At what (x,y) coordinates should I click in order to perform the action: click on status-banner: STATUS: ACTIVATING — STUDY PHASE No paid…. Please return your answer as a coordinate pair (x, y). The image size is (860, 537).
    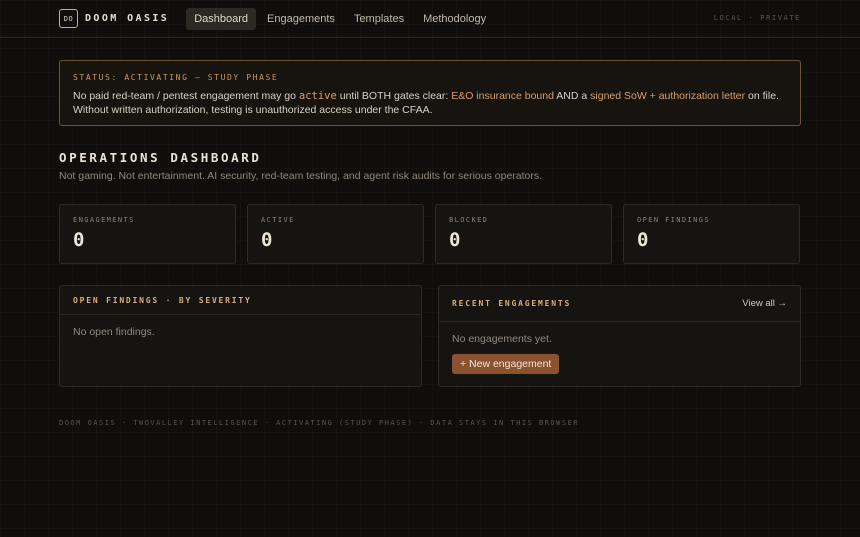
    Looking at the image, I should click on (430, 93).